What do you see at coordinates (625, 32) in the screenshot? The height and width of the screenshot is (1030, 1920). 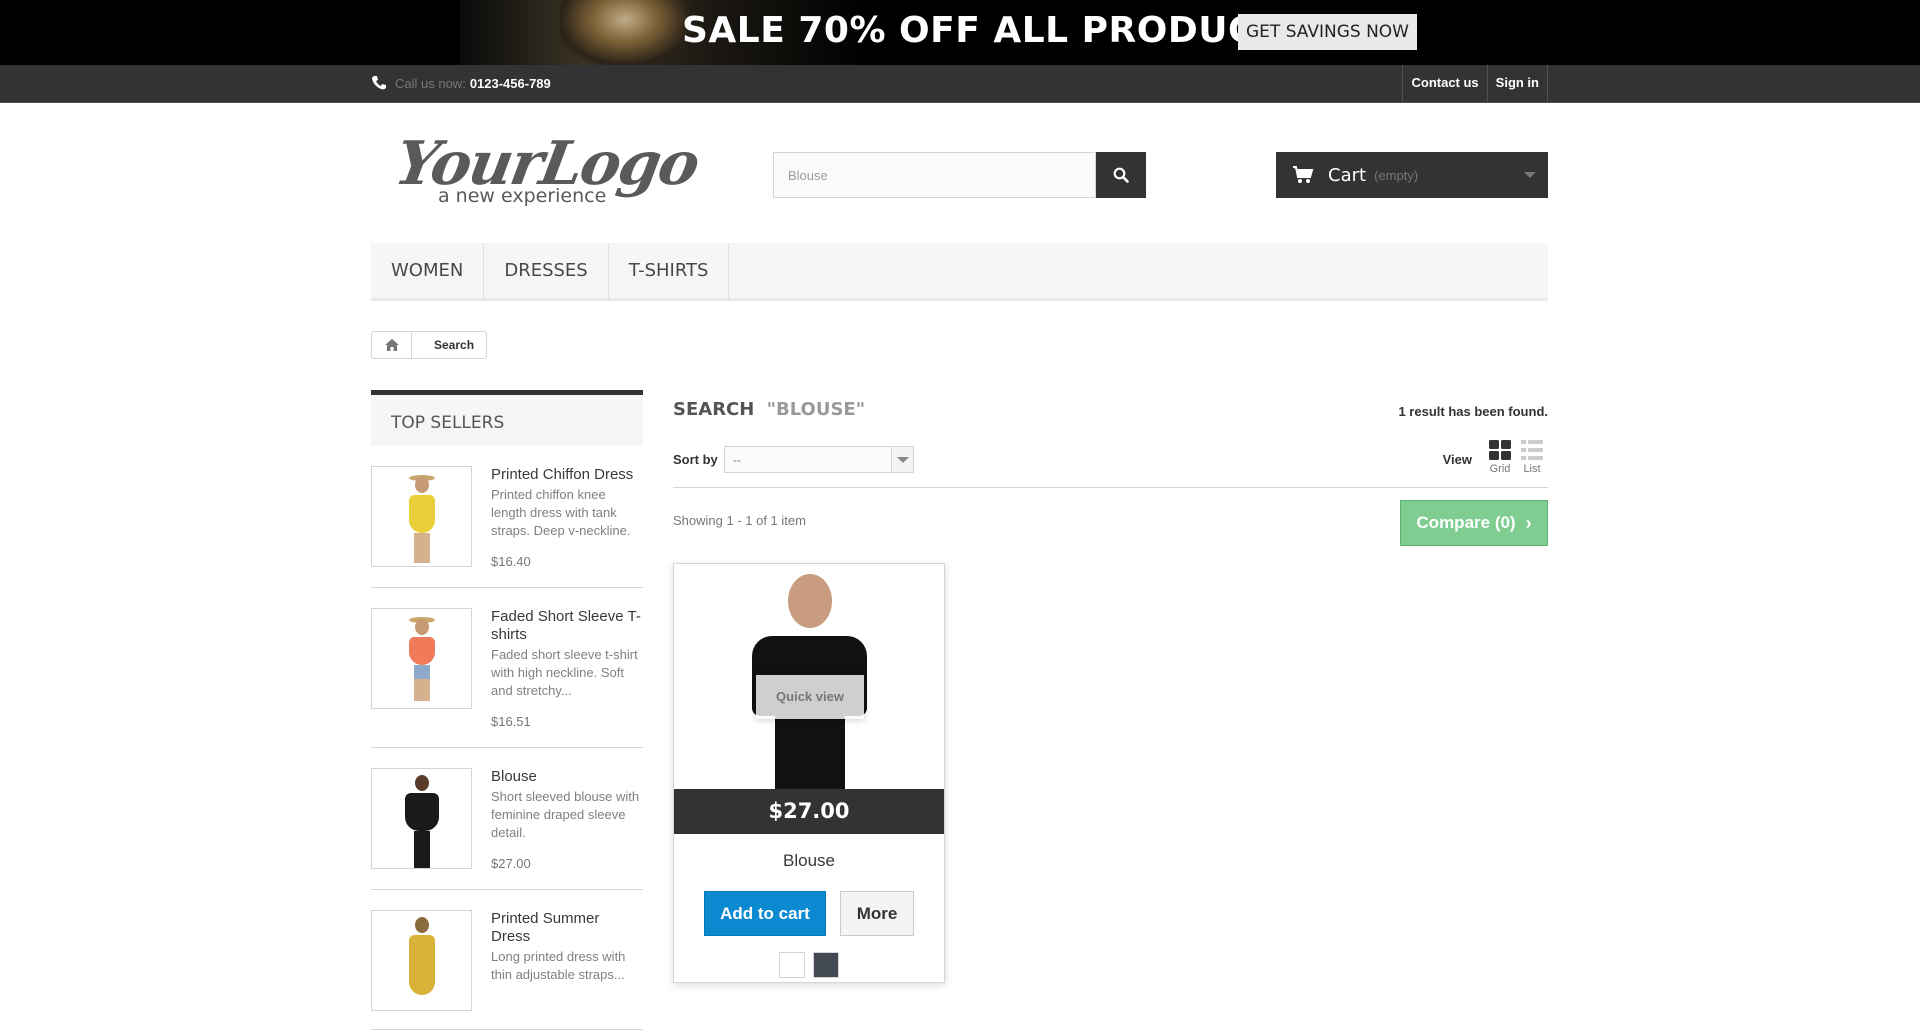 I see `banner-model-image` at bounding box center [625, 32].